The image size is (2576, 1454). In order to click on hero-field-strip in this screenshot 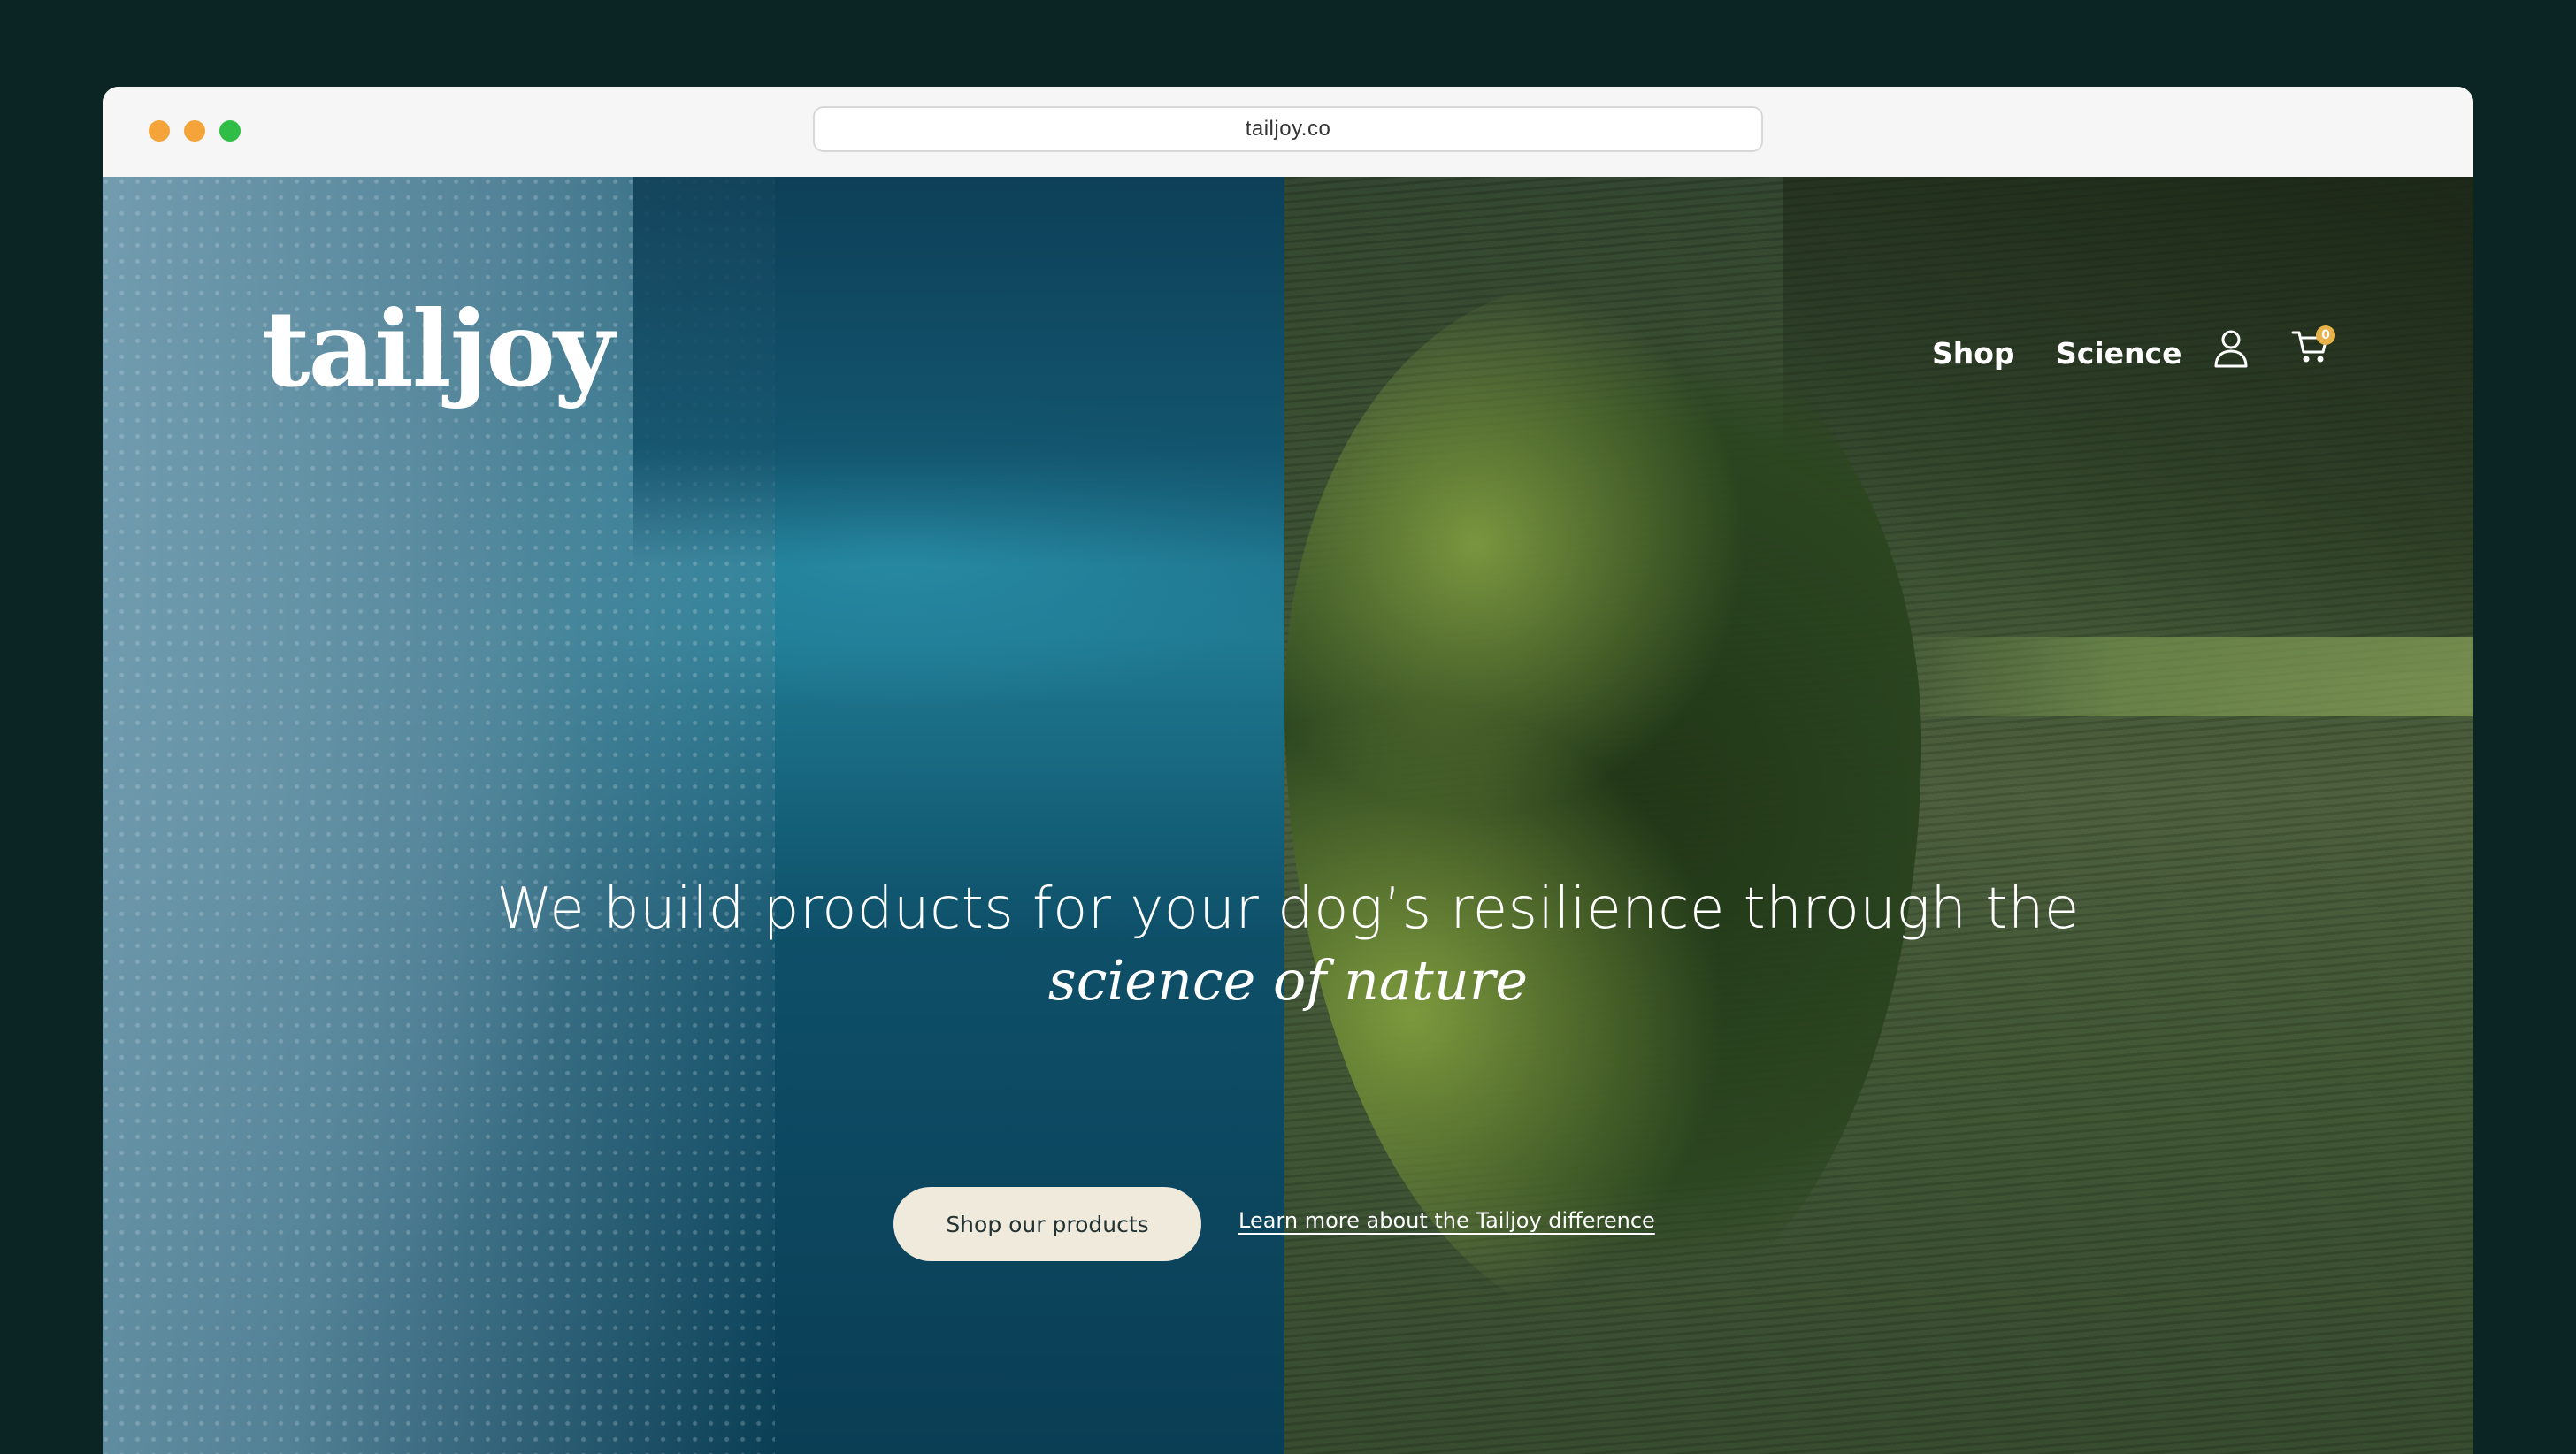, I will do `click(2172, 676)`.